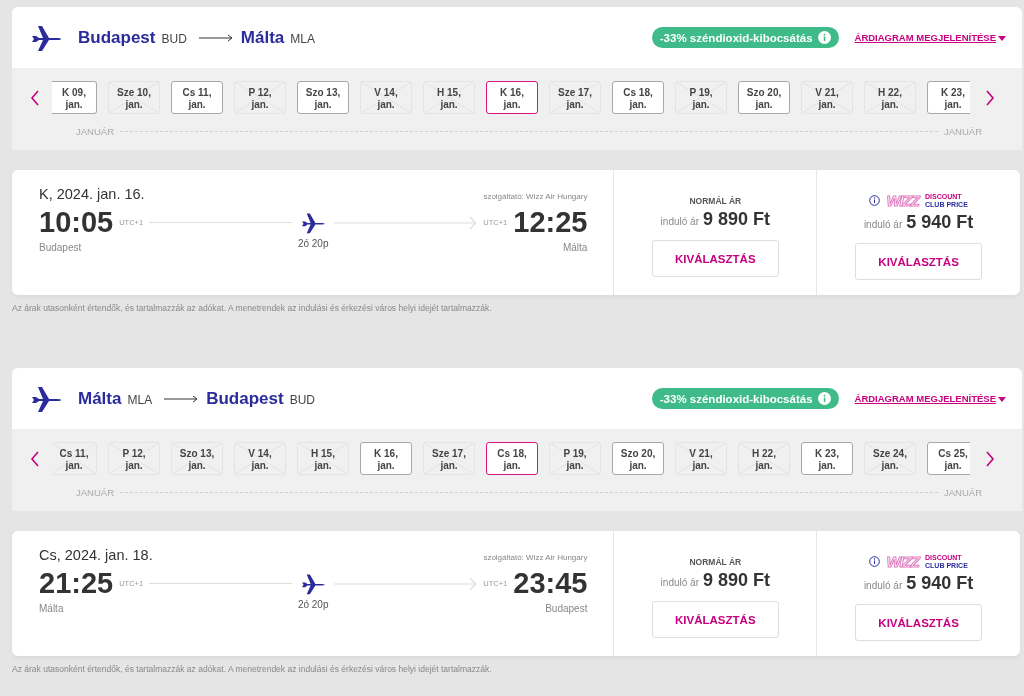 Image resolution: width=1024 pixels, height=696 pixels. Describe the element at coordinates (550, 222) in the screenshot. I see `arrival-time: 12:25` at that location.